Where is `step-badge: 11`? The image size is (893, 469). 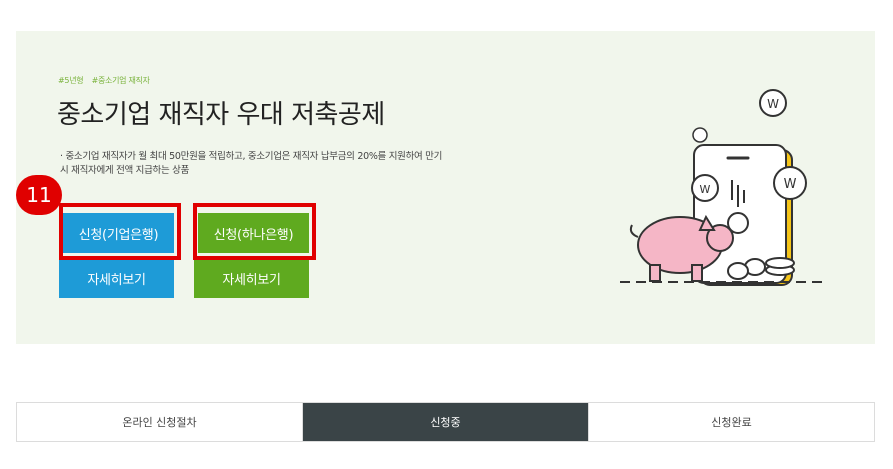
step-badge: 11 is located at coordinates (39, 195).